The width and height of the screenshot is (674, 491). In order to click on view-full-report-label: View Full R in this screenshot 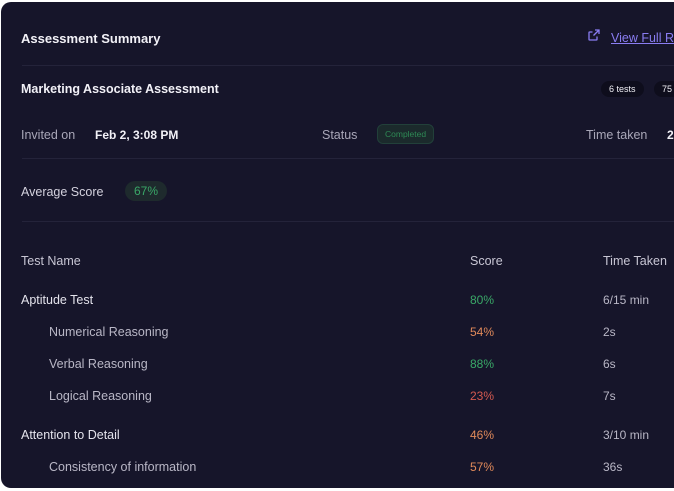, I will do `click(642, 37)`.